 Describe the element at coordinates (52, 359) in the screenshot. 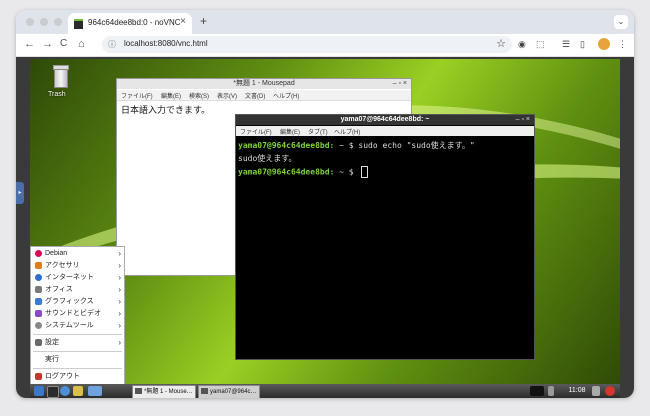

I see `menu-item-label: 実行` at that location.